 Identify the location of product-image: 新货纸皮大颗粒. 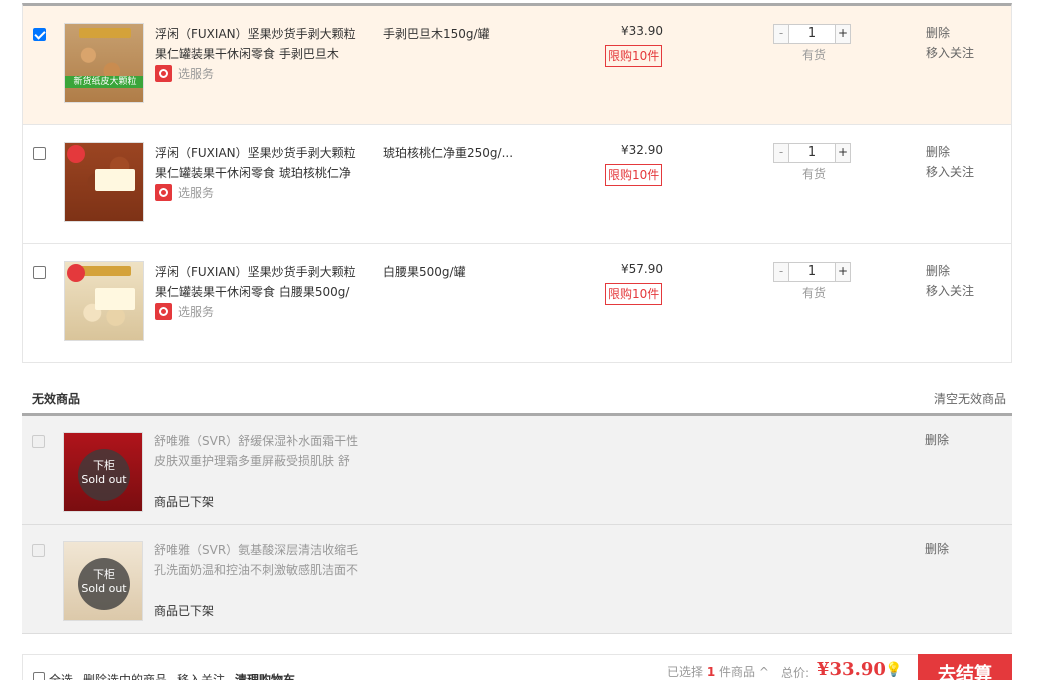
(104, 63).